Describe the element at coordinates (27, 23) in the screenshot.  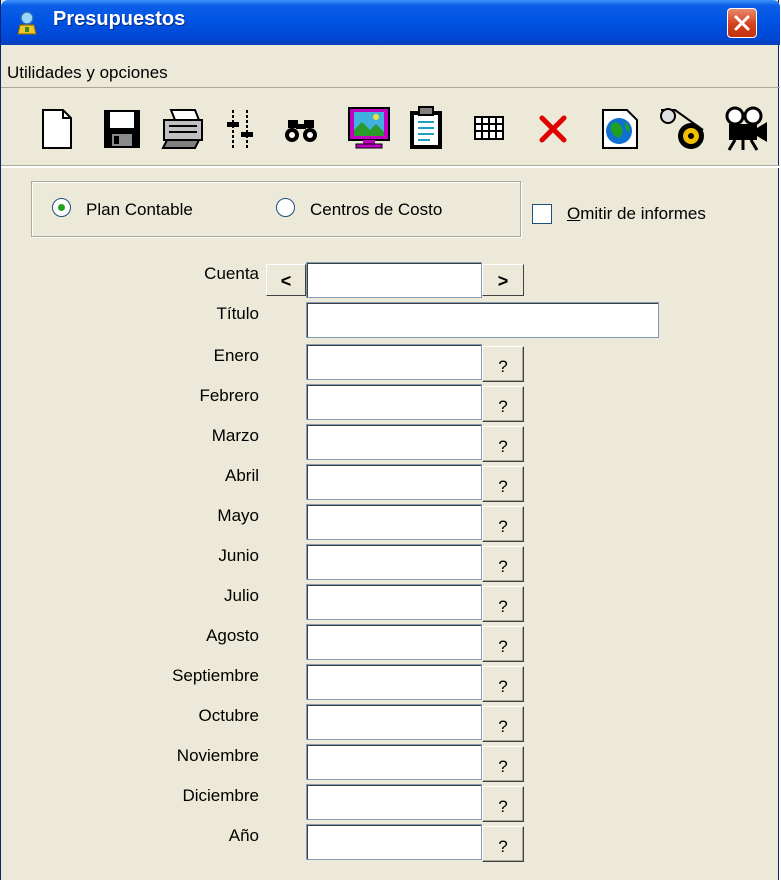
I see `app-icon` at that location.